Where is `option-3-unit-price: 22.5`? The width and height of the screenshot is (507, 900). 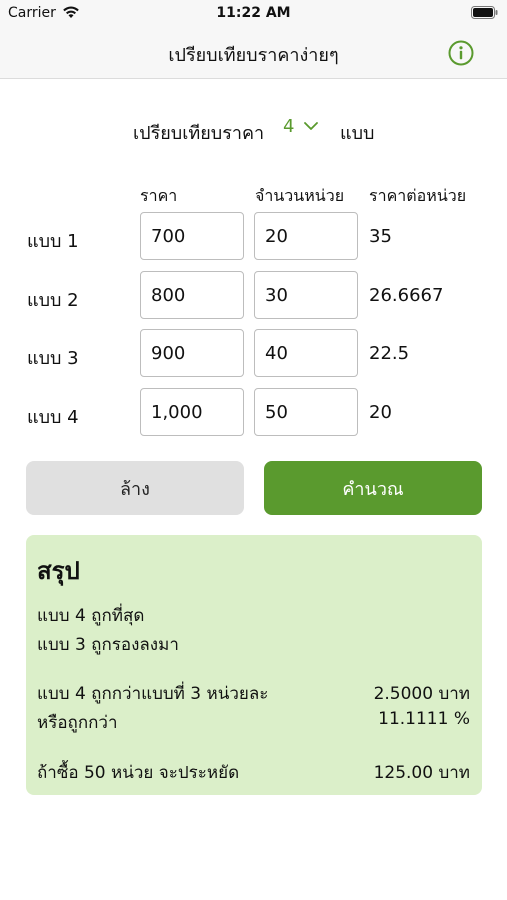
option-3-unit-price: 22.5 is located at coordinates (389, 353).